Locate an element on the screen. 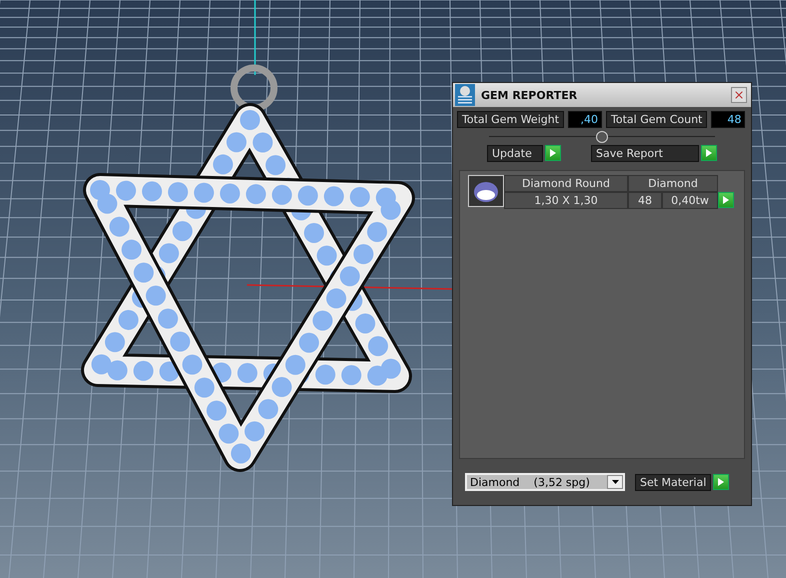 The width and height of the screenshot is (786, 578). dropdown-icon is located at coordinates (615, 482).